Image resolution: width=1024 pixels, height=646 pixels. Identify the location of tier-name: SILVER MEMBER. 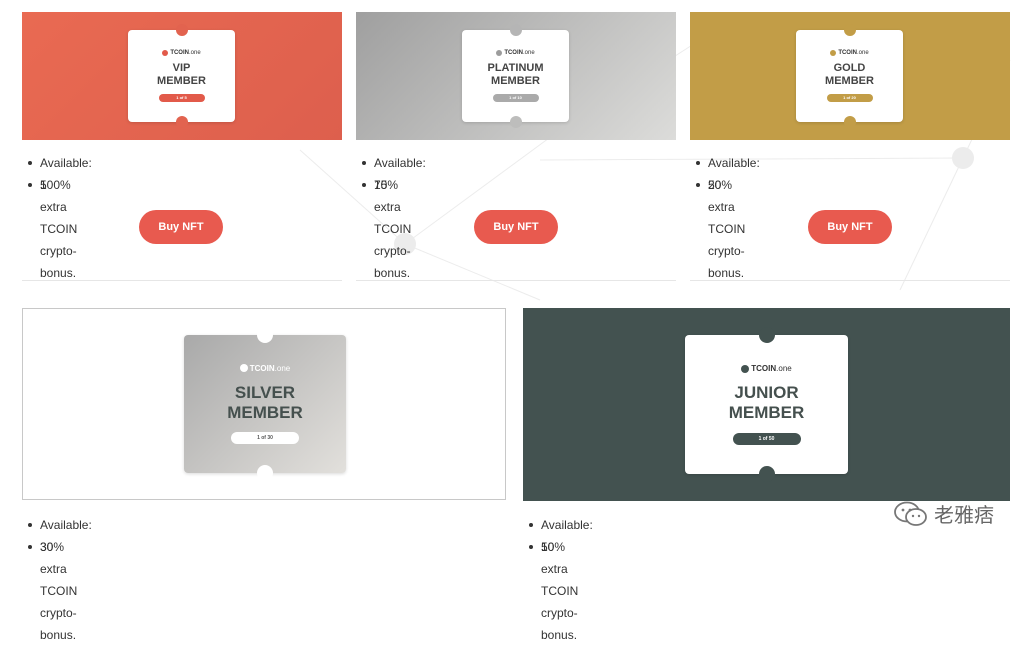
(265, 402).